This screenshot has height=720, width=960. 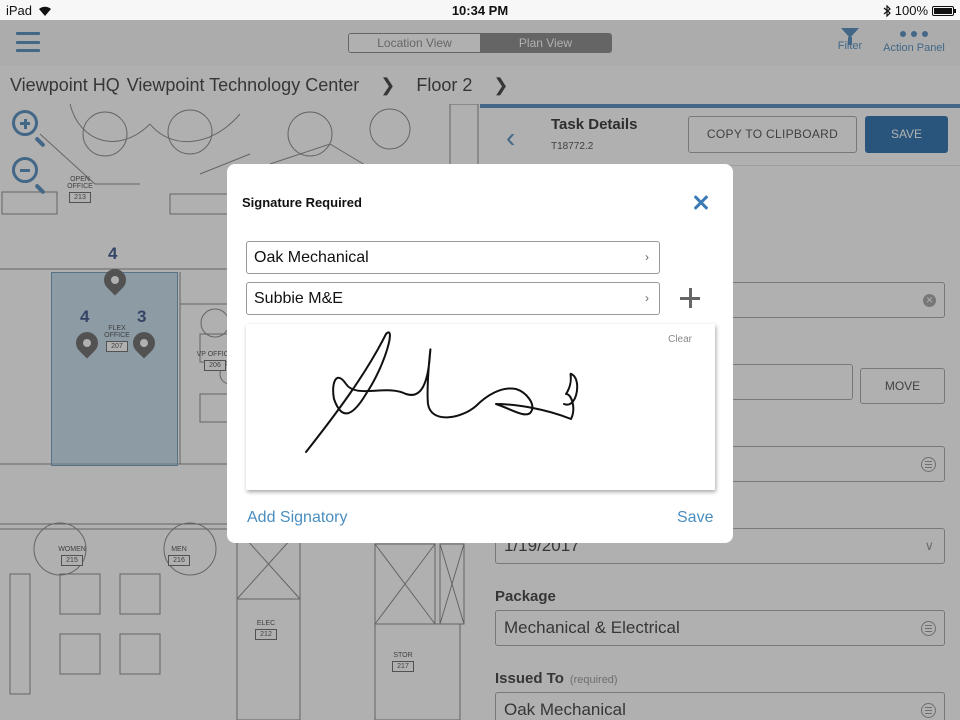 I want to click on signatory-select: Subbie M&E ›, so click(x=453, y=298).